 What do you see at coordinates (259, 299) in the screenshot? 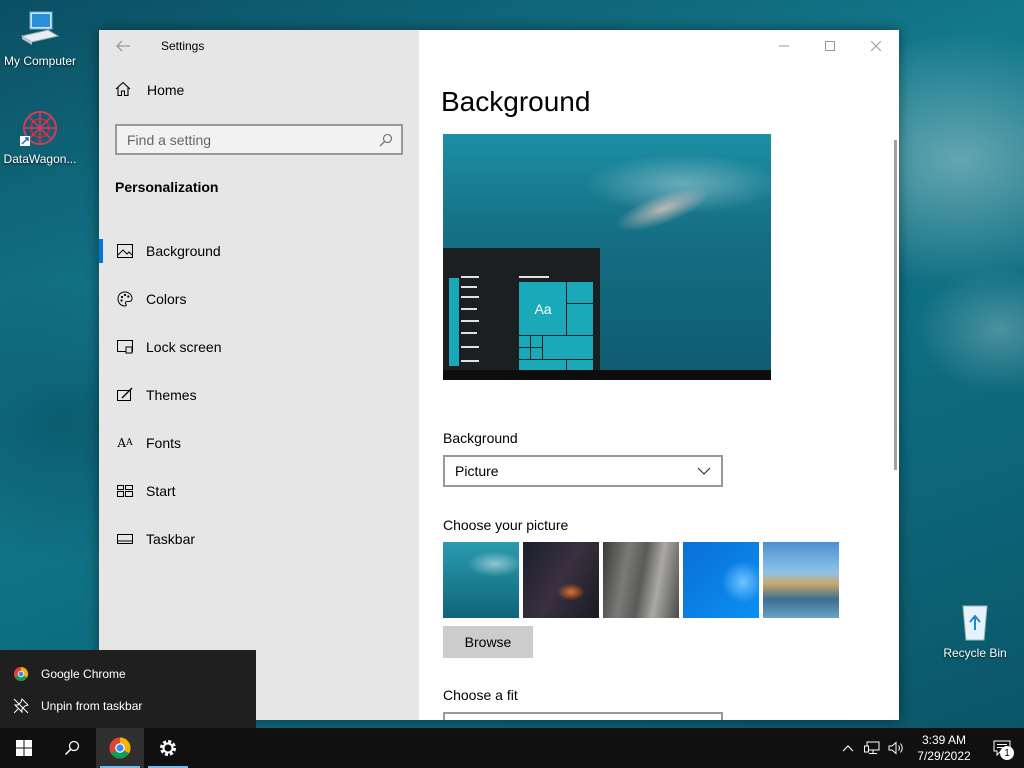
I see `nav-item-colors: Colors` at bounding box center [259, 299].